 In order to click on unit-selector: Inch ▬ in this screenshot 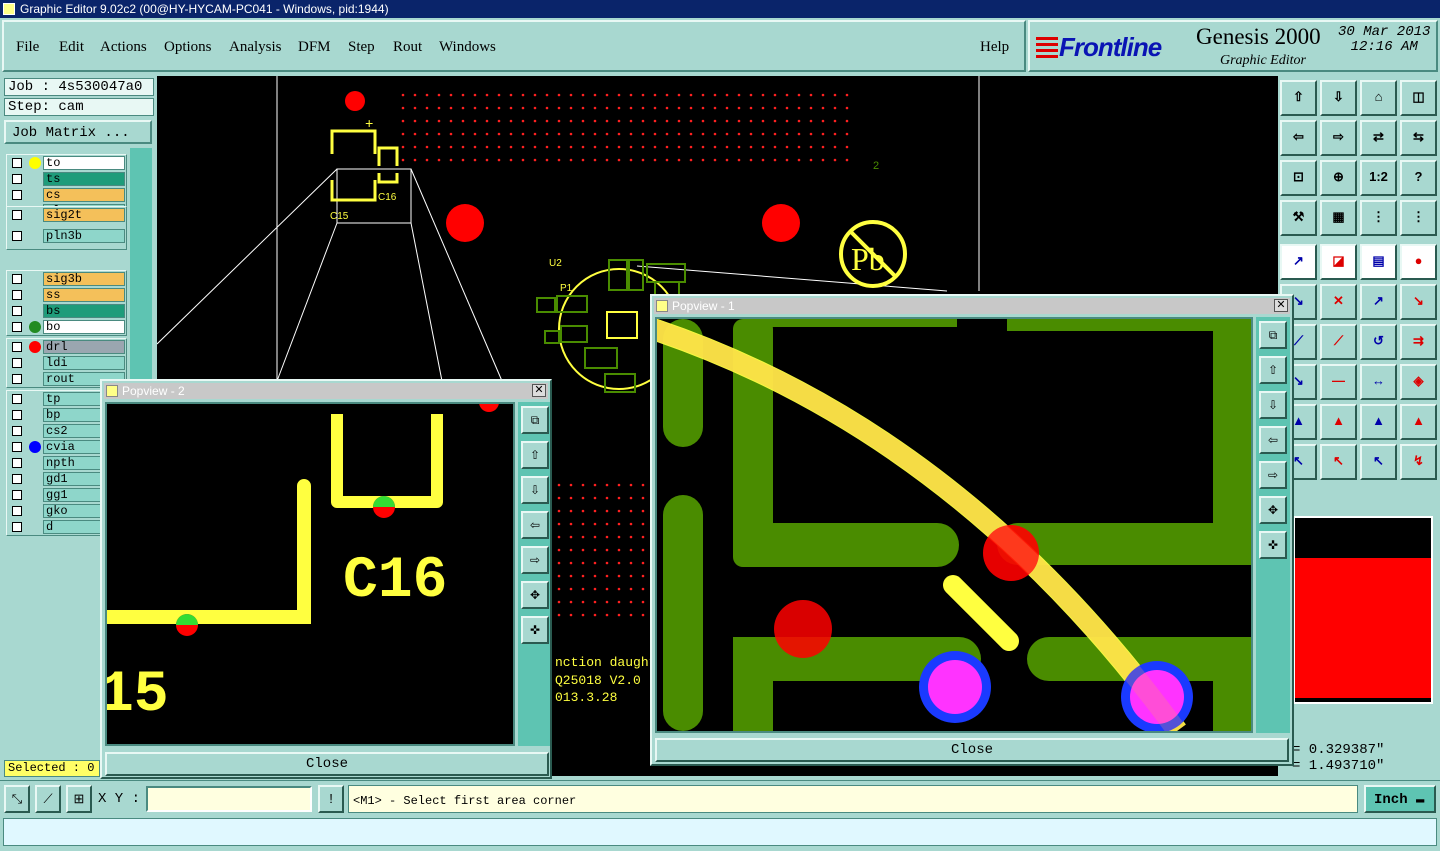, I will do `click(1400, 799)`.